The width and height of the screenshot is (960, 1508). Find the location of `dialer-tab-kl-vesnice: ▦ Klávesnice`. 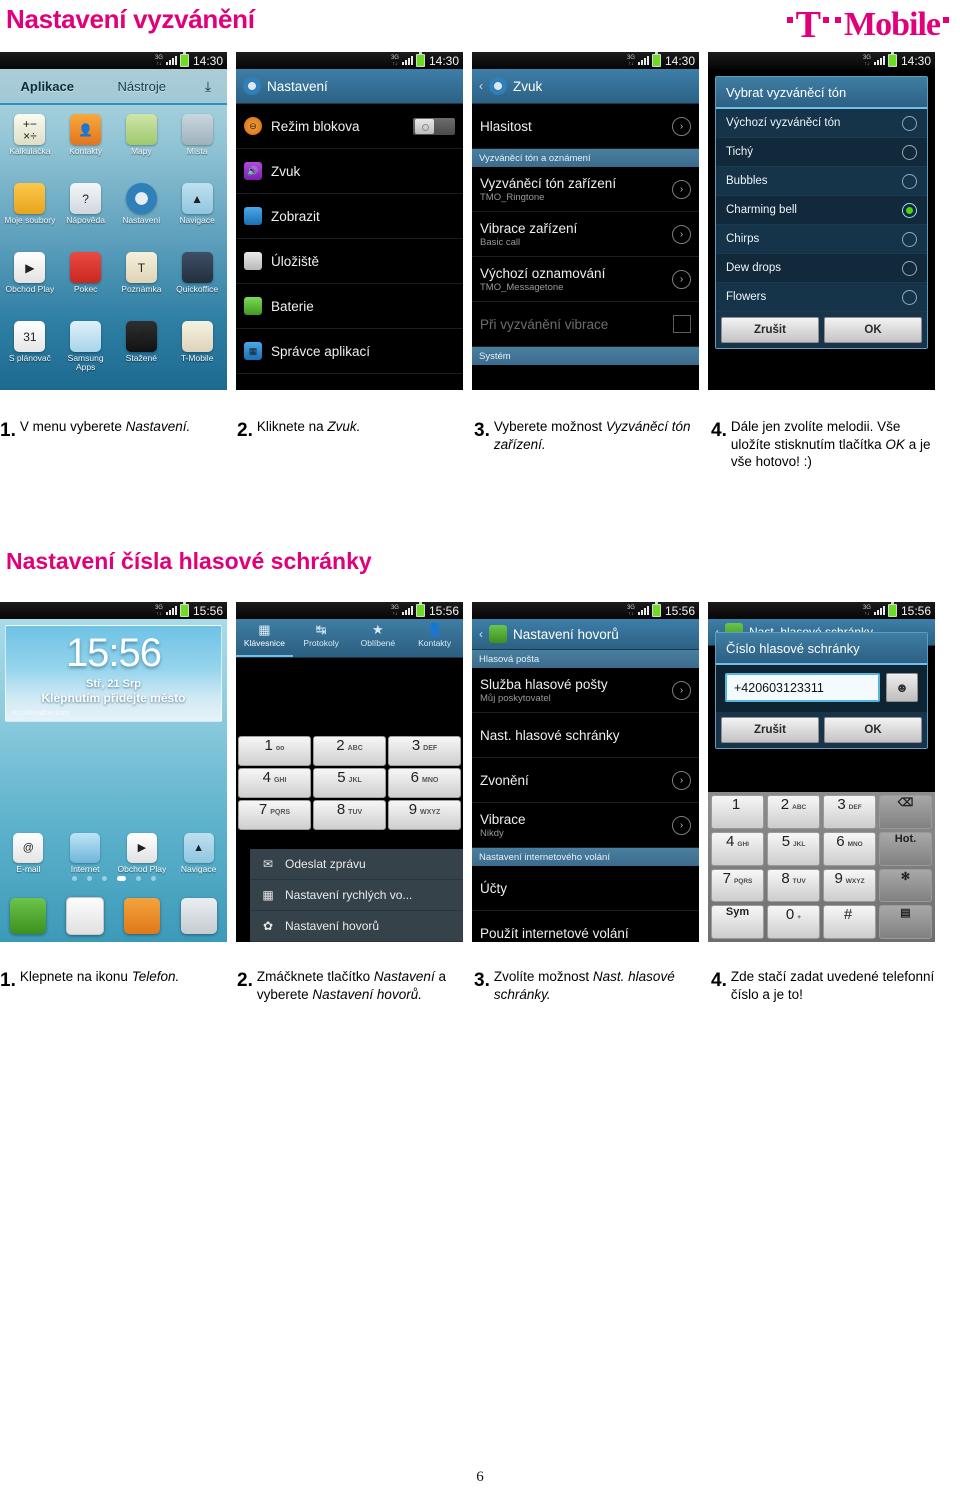

dialer-tab-kl-vesnice: ▦ Klávesnice is located at coordinates (264, 638).